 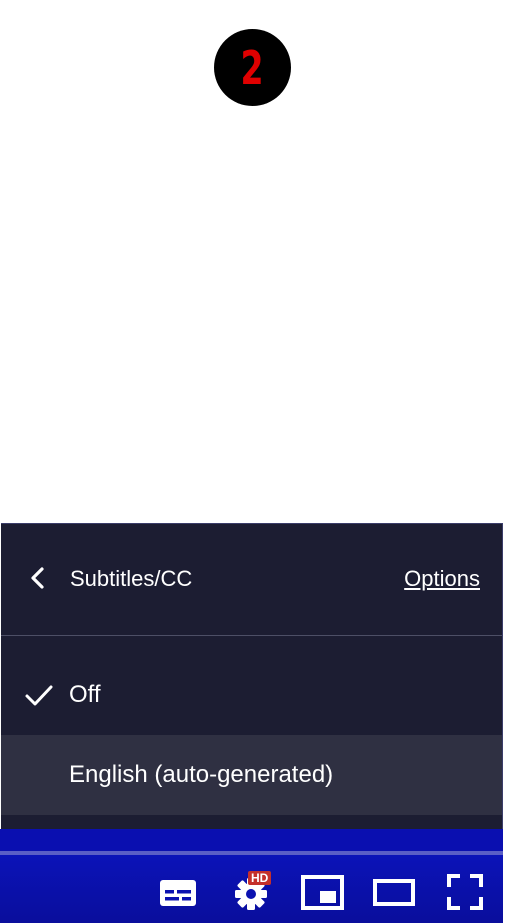 I want to click on settings-button: HD, so click(x=254, y=892).